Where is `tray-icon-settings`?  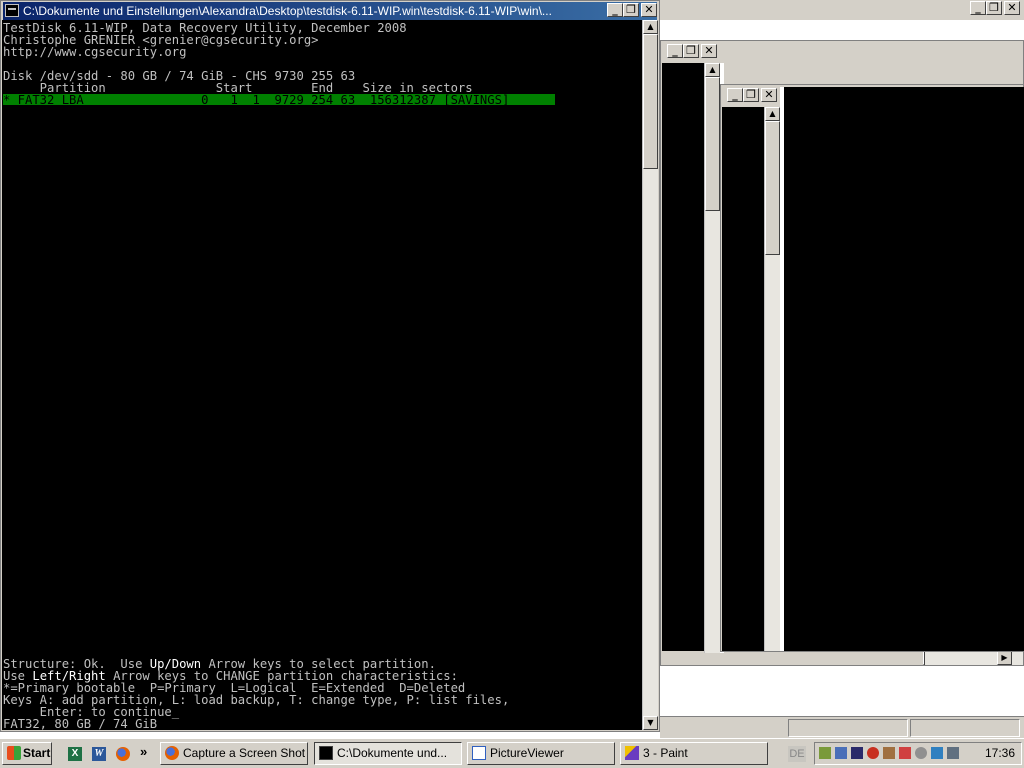
tray-icon-settings is located at coordinates (921, 753).